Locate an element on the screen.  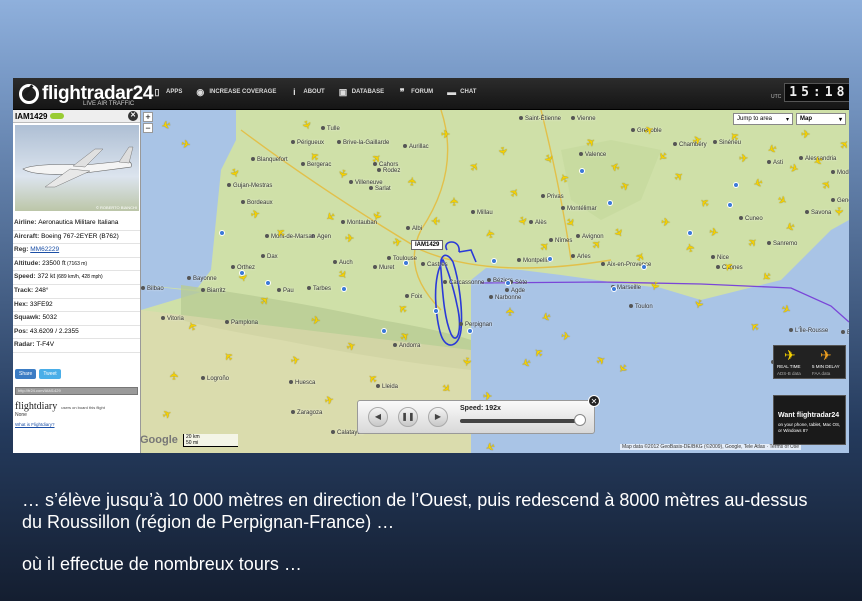
city-name: Logroño is located at coordinates (218, 379).